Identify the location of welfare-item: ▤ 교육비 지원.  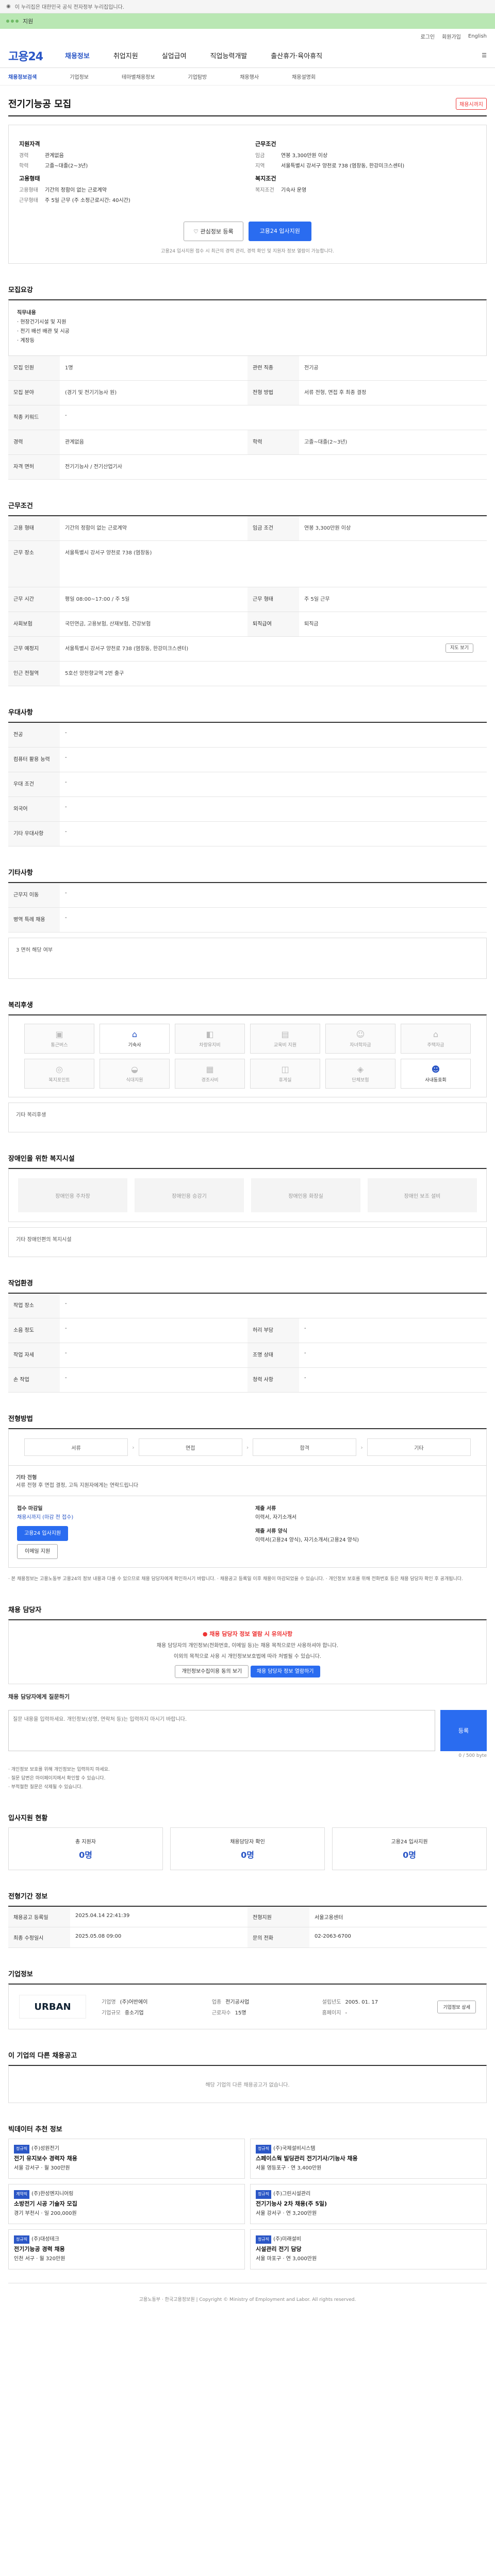
(285, 1039).